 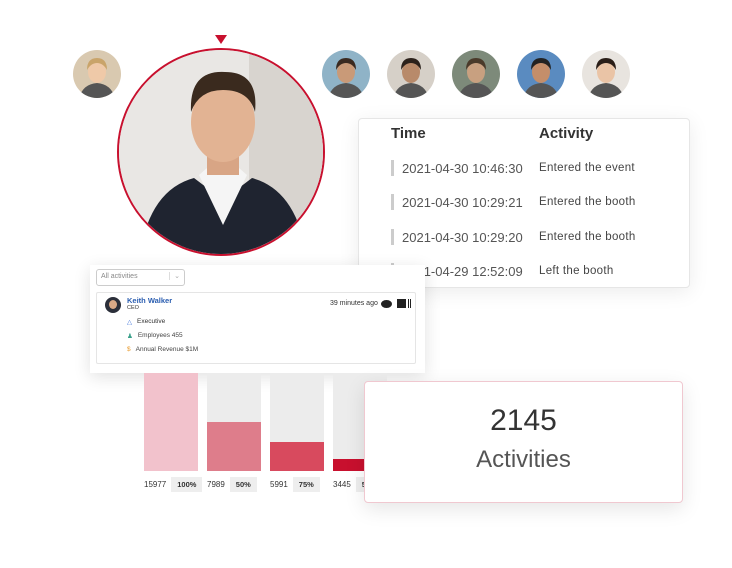 I want to click on funnel-value: 7989, so click(x=216, y=484).